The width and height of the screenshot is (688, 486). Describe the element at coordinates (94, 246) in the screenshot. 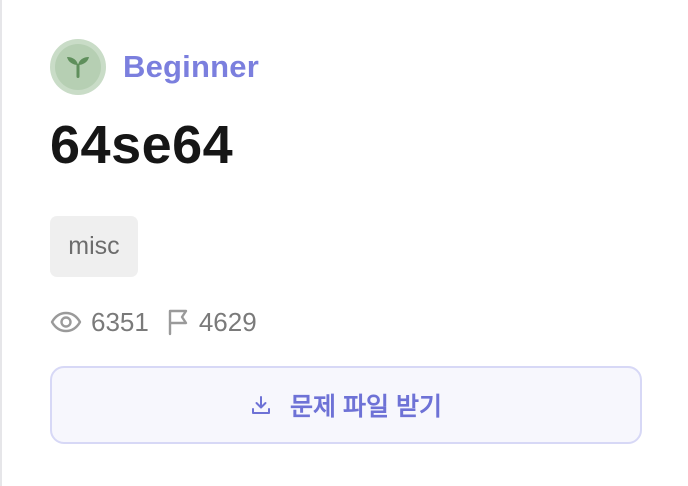

I see `tag-misc: misc` at that location.